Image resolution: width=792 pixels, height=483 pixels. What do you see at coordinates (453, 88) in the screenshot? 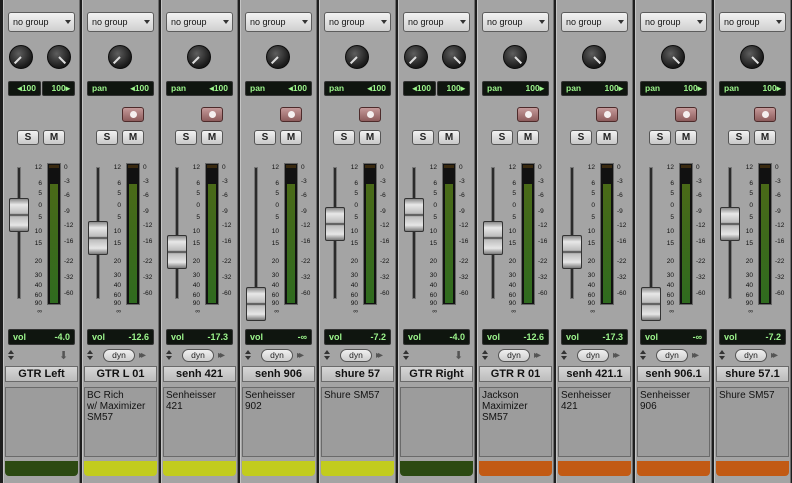
I see `pan-display-right: 100▸` at bounding box center [453, 88].